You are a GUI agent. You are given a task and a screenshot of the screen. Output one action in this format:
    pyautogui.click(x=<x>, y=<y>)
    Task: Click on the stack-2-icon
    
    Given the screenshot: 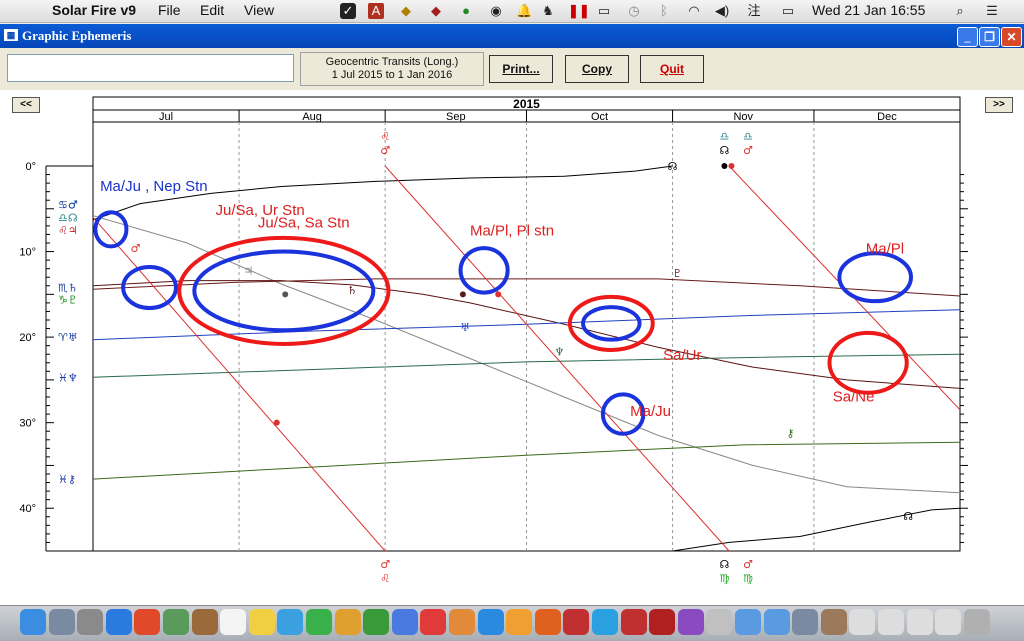 What is the action you would take?
    pyautogui.click(x=862, y=622)
    